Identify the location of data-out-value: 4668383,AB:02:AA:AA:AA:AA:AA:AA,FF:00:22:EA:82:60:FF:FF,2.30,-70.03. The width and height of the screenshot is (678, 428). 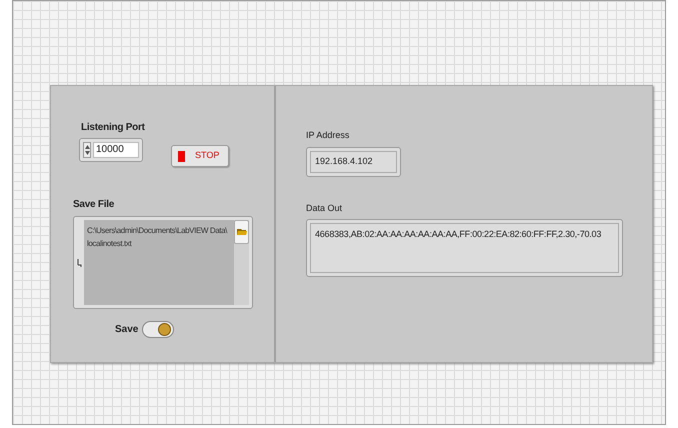
(464, 248).